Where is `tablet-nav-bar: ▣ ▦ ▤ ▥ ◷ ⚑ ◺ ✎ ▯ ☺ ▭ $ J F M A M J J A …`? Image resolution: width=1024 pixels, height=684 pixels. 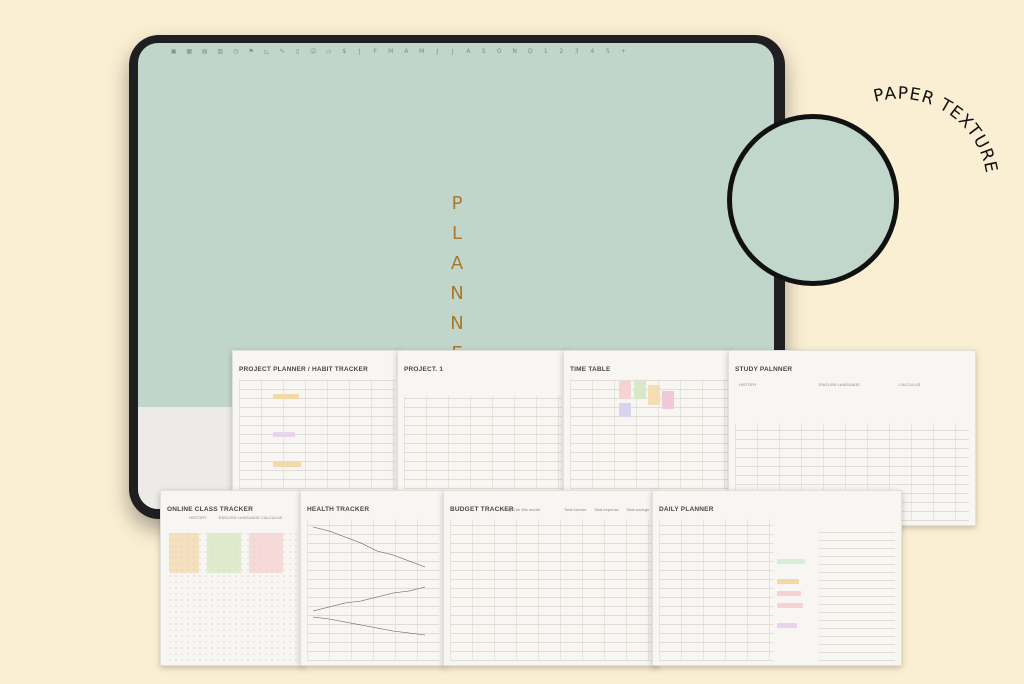
tablet-nav-bar: ▣ ▦ ▤ ▥ ◷ ⚑ ◺ ✎ ▯ ☺ ▭ $ J F M A M J J A … is located at coordinates (464, 51).